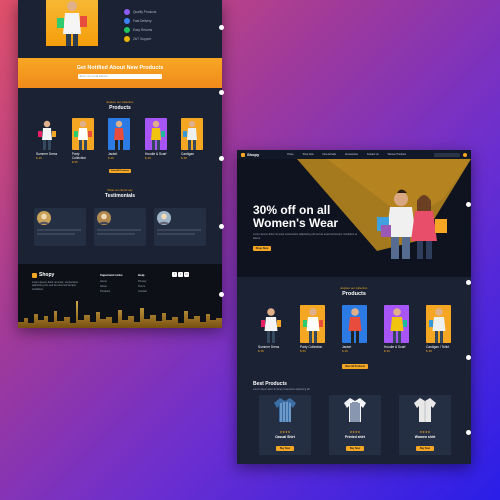  What do you see at coordinates (292, 210) in the screenshot?
I see `hero-heading-line1: 30% off on all` at bounding box center [292, 210].